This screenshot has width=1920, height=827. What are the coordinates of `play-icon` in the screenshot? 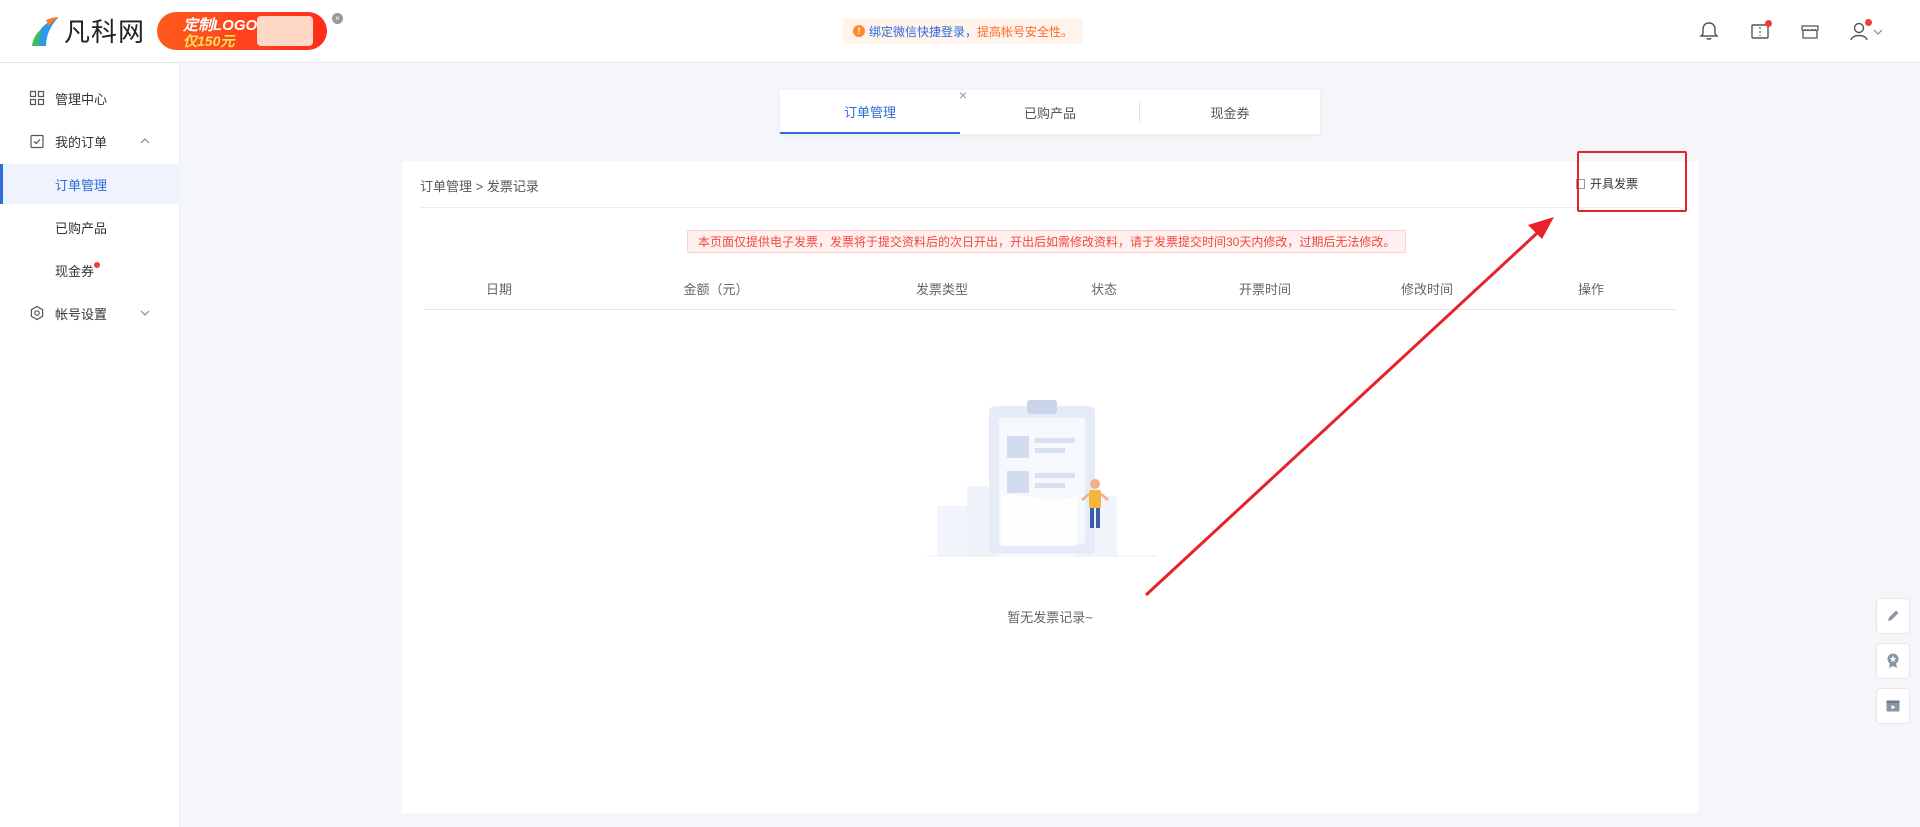 It's located at (1893, 706).